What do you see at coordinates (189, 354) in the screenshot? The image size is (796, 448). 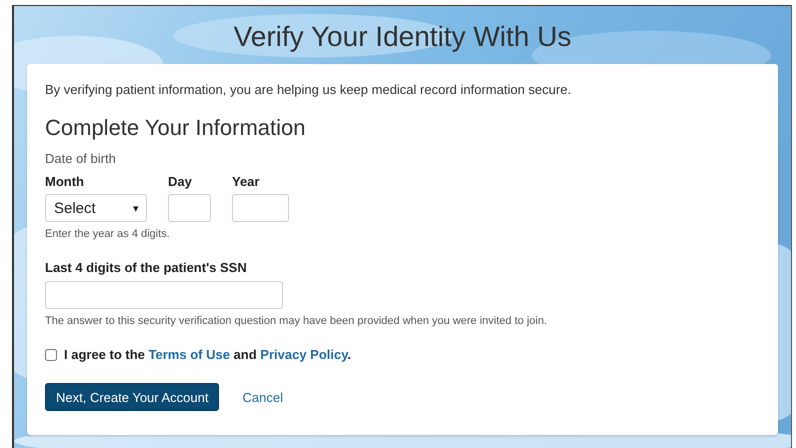 I see `policy-link: Terms of Use` at bounding box center [189, 354].